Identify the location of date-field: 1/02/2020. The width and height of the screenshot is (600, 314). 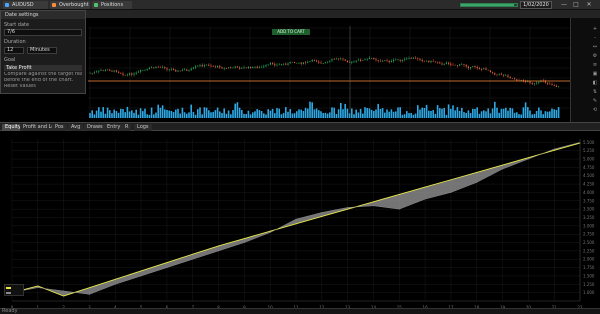
(536, 5).